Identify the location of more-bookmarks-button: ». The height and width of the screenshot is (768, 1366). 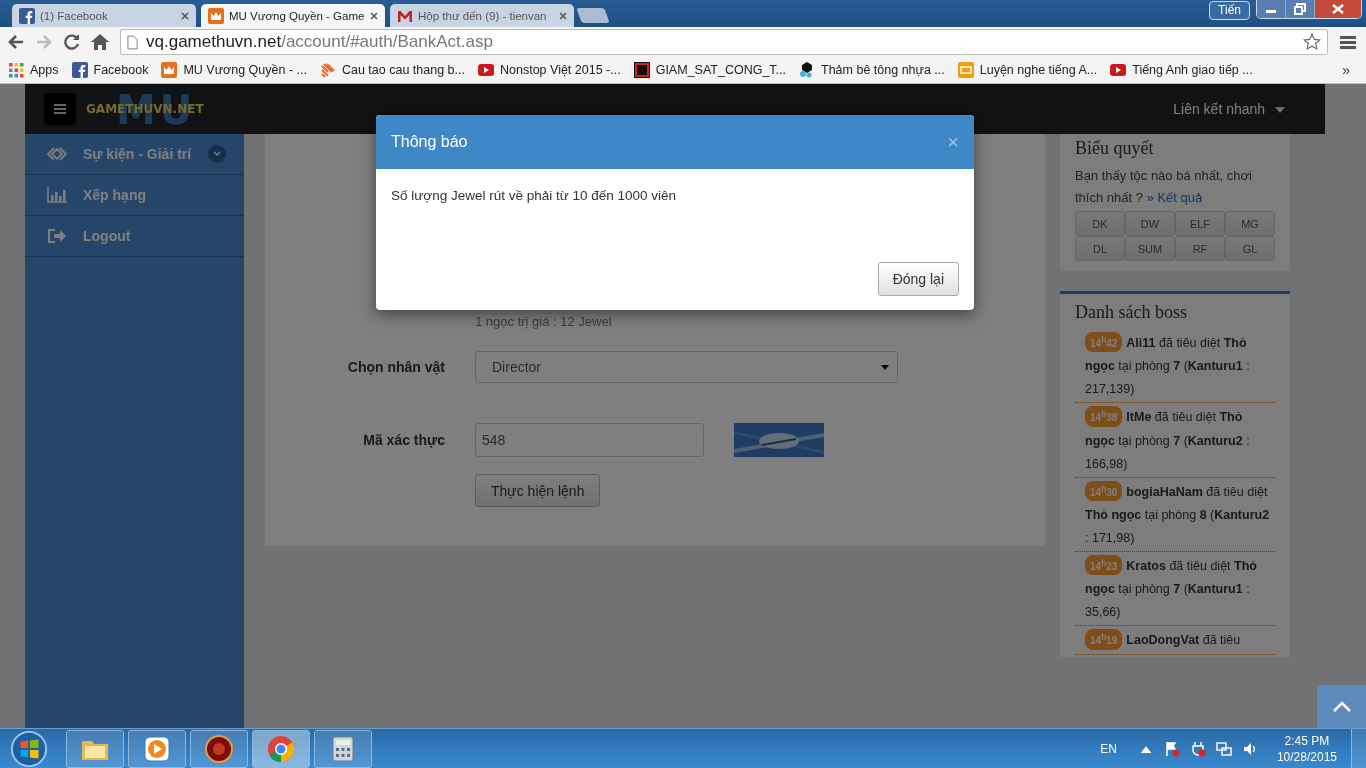
(1346, 70).